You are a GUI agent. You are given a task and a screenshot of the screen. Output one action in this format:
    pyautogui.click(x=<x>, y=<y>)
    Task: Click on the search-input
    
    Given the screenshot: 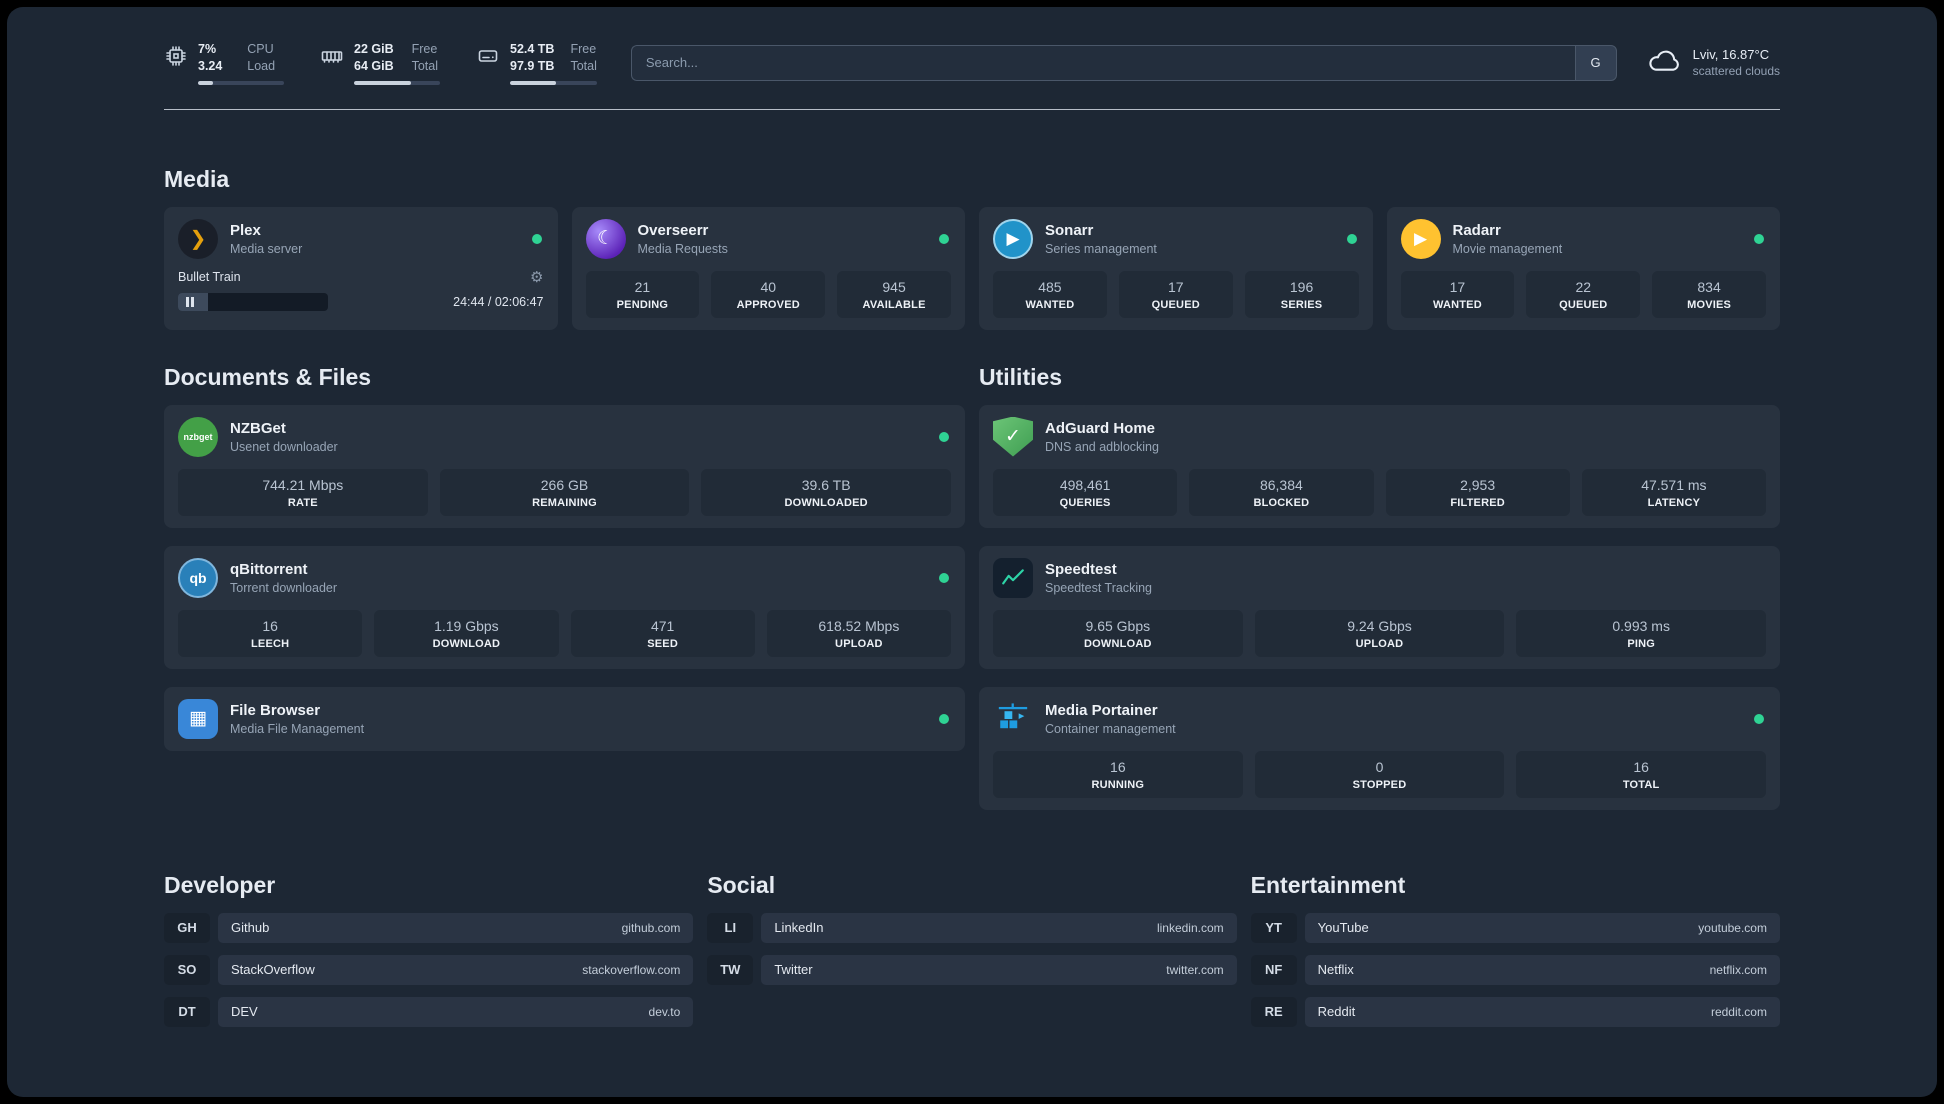 What is the action you would take?
    pyautogui.click(x=1102, y=62)
    